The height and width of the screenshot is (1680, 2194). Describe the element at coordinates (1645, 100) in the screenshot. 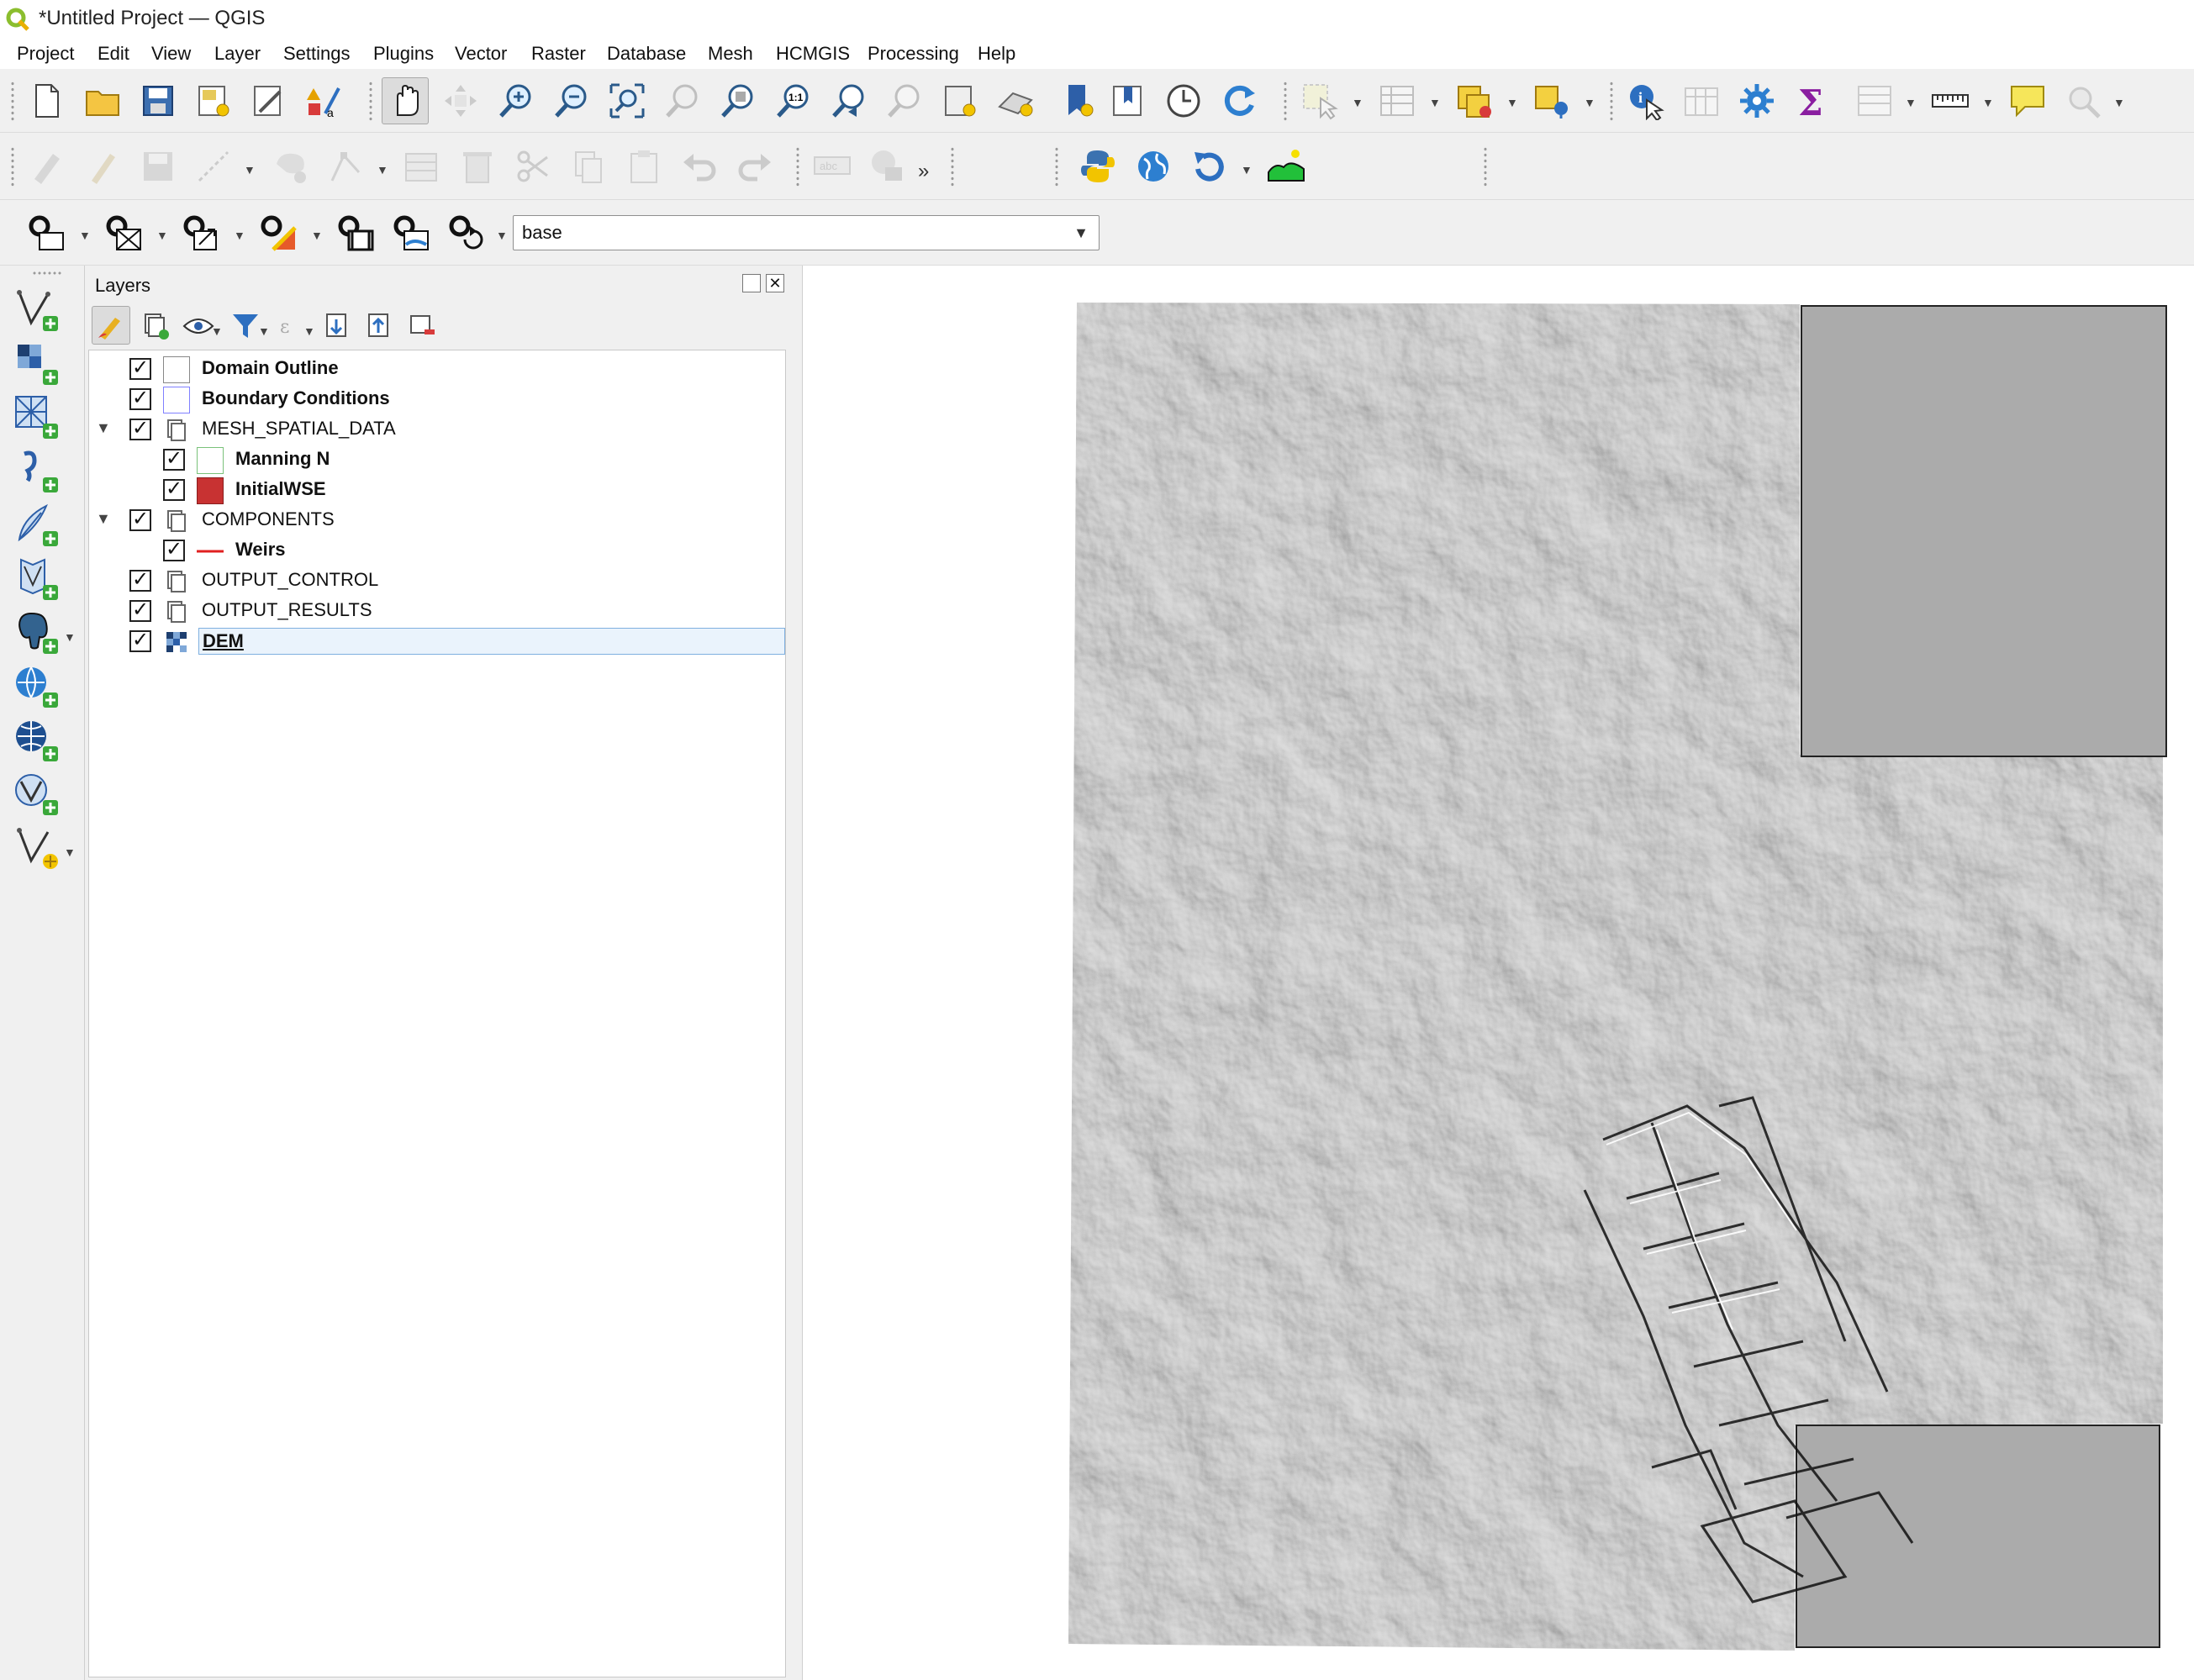

I see `identify-features-icon: i` at that location.